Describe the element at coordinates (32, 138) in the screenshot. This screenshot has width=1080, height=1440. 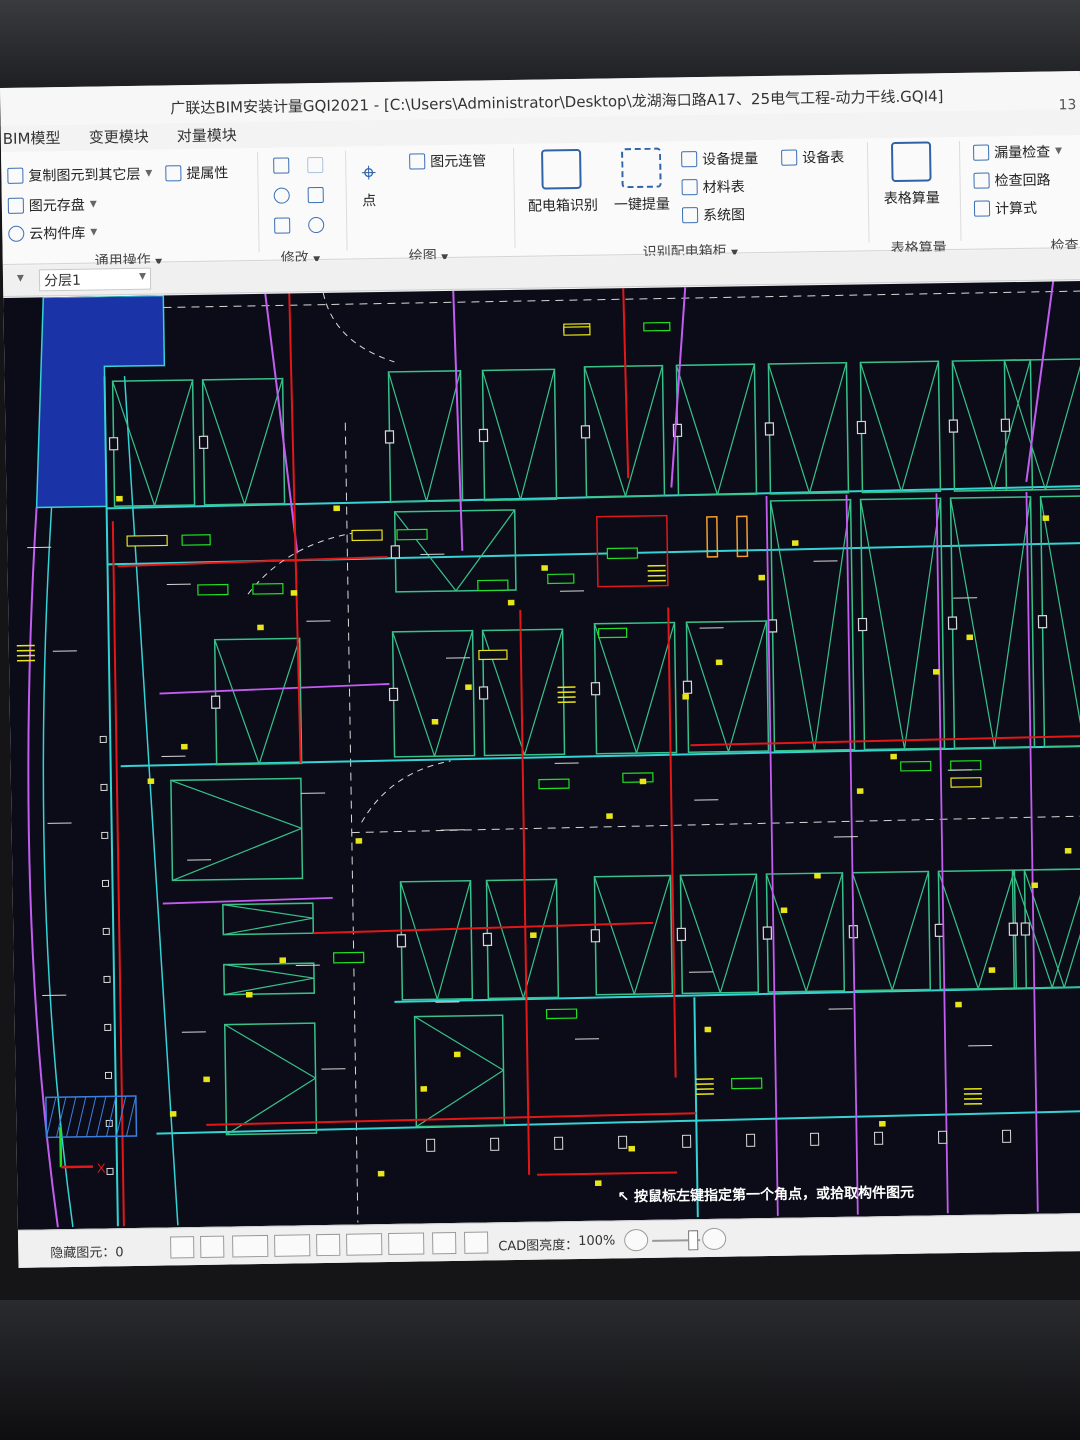
I see `tab-bim-model: BIM模型` at that location.